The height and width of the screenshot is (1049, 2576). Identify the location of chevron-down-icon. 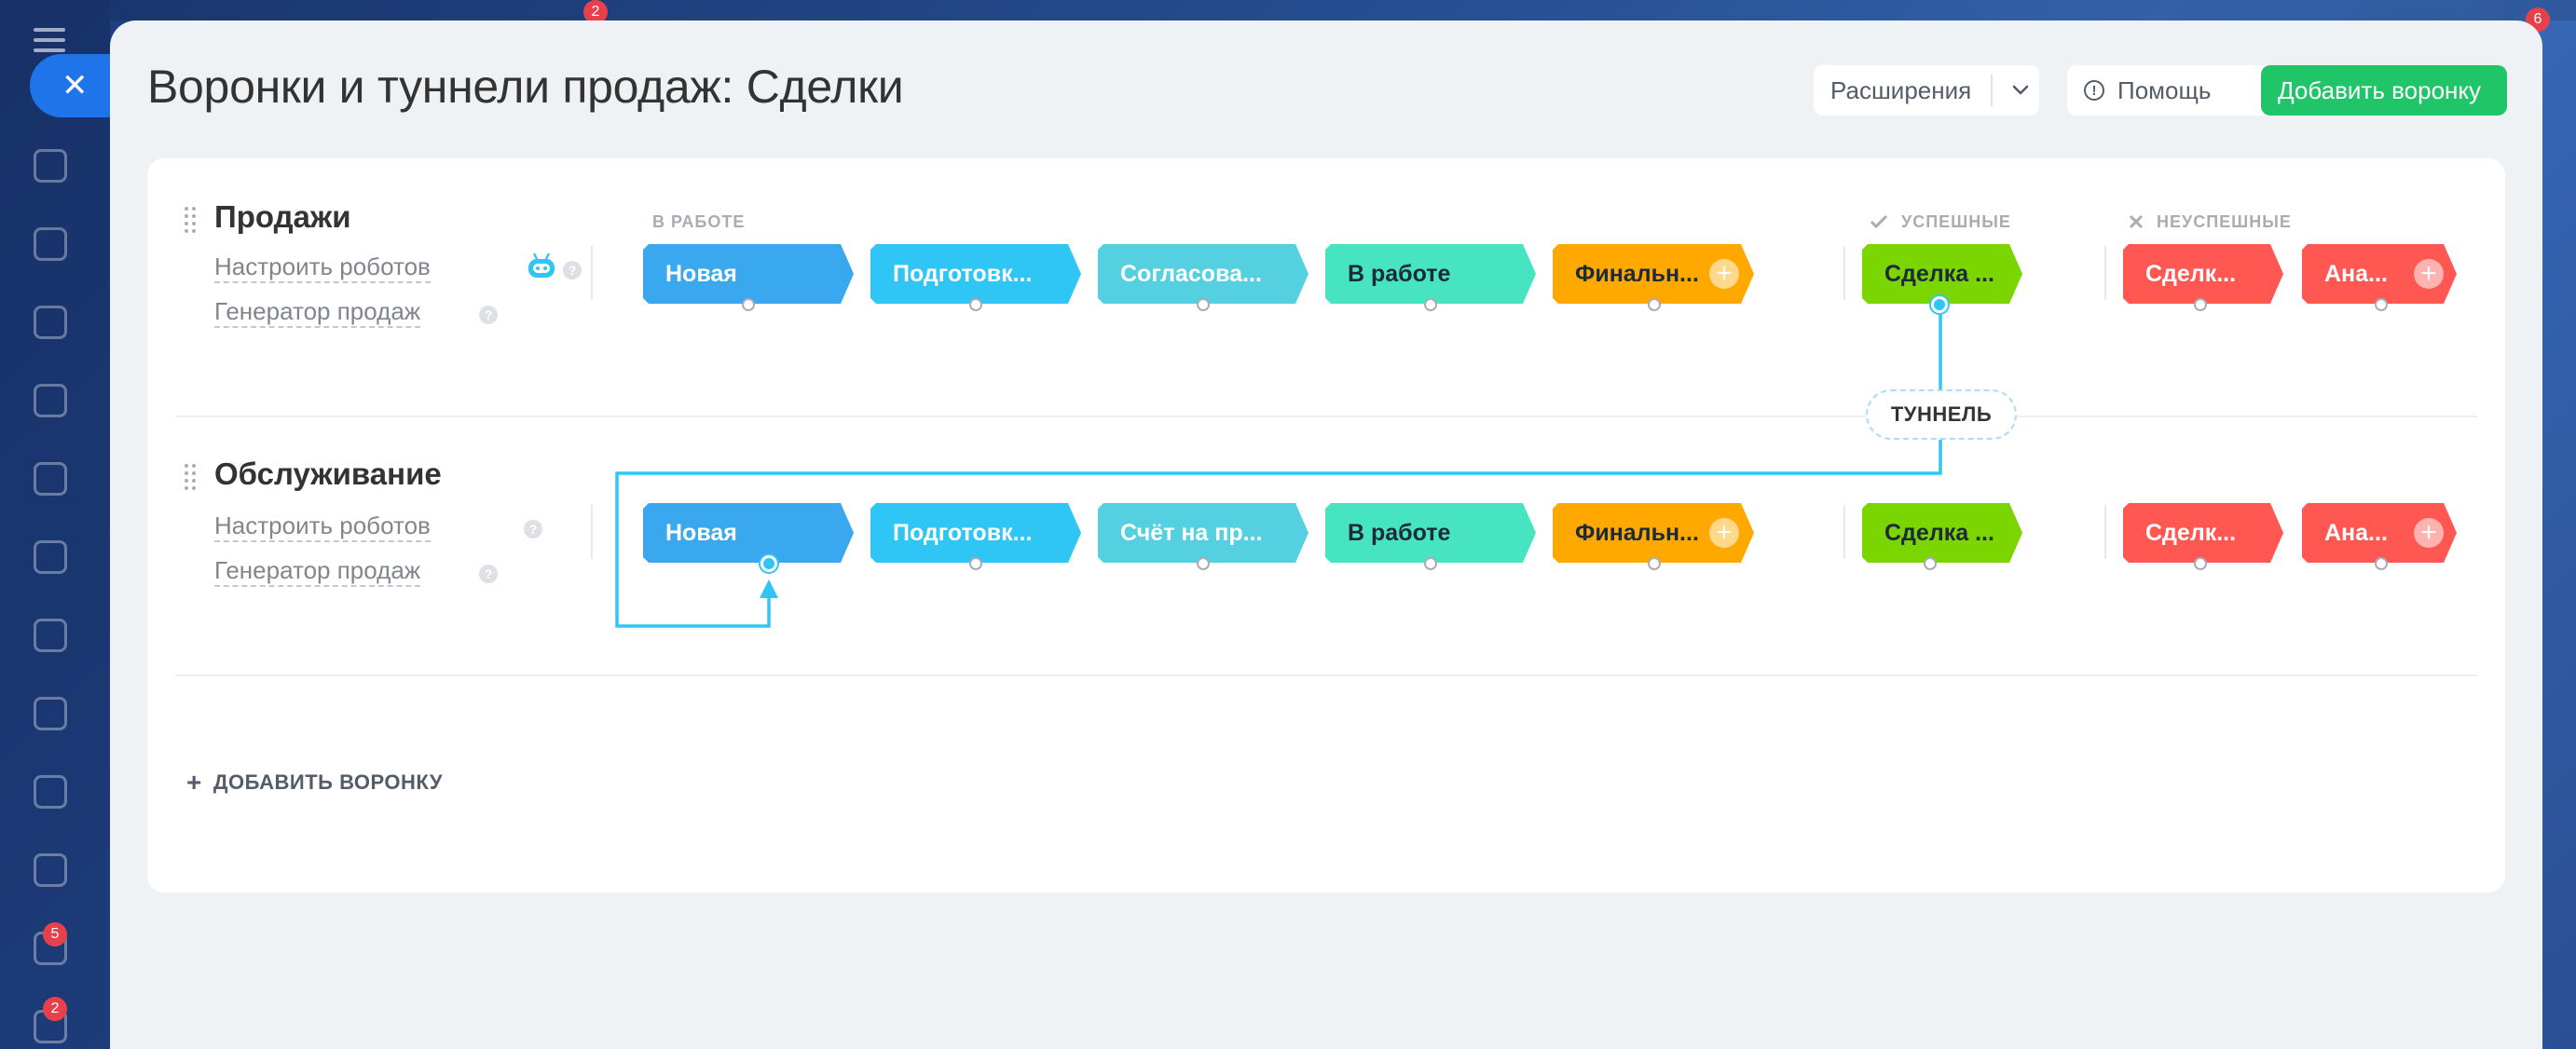
(2020, 93).